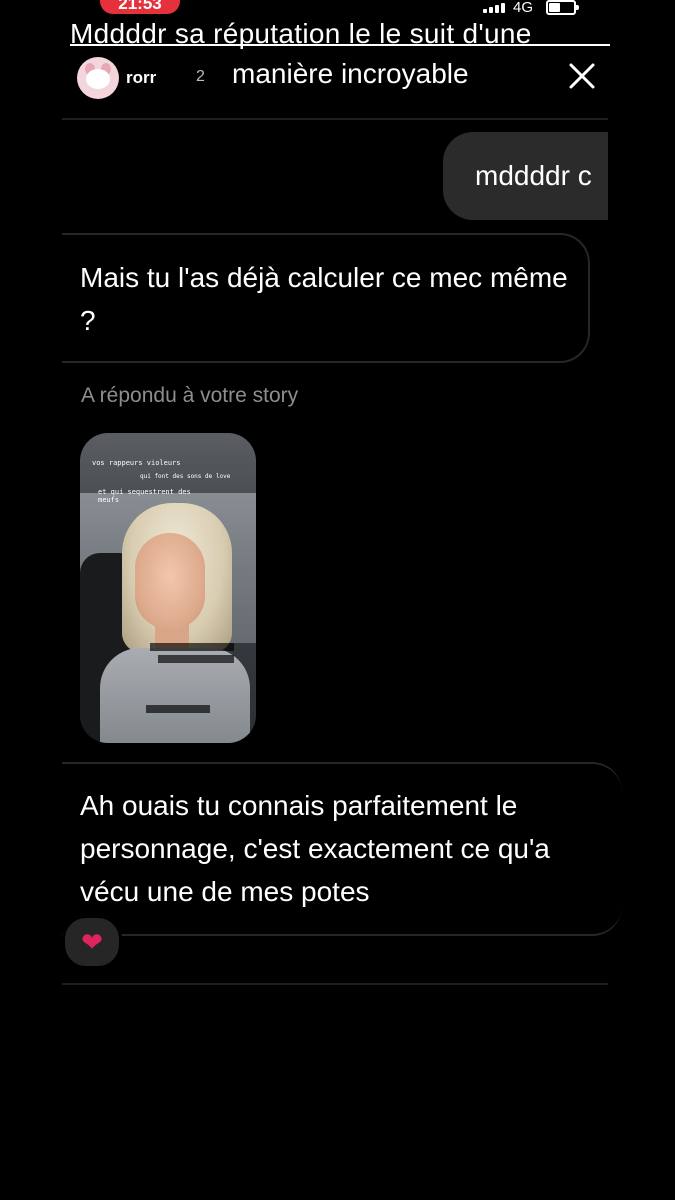 This screenshot has width=675, height=1200. What do you see at coordinates (140, 7) in the screenshot?
I see `status-time: 21:53` at bounding box center [140, 7].